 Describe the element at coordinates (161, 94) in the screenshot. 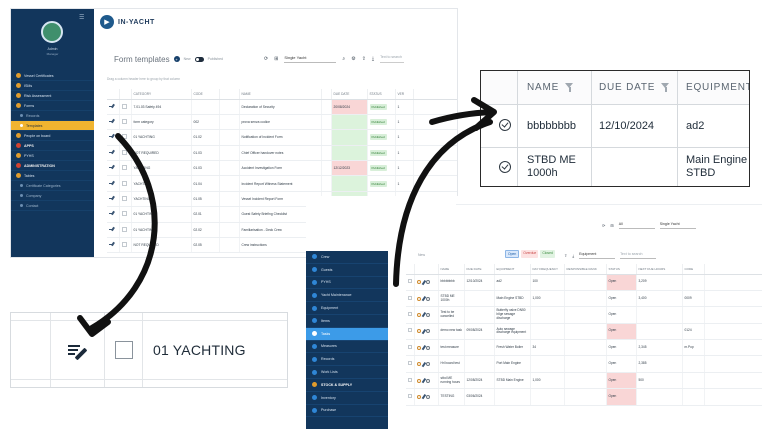

I see `column-header: CATEGORY` at that location.